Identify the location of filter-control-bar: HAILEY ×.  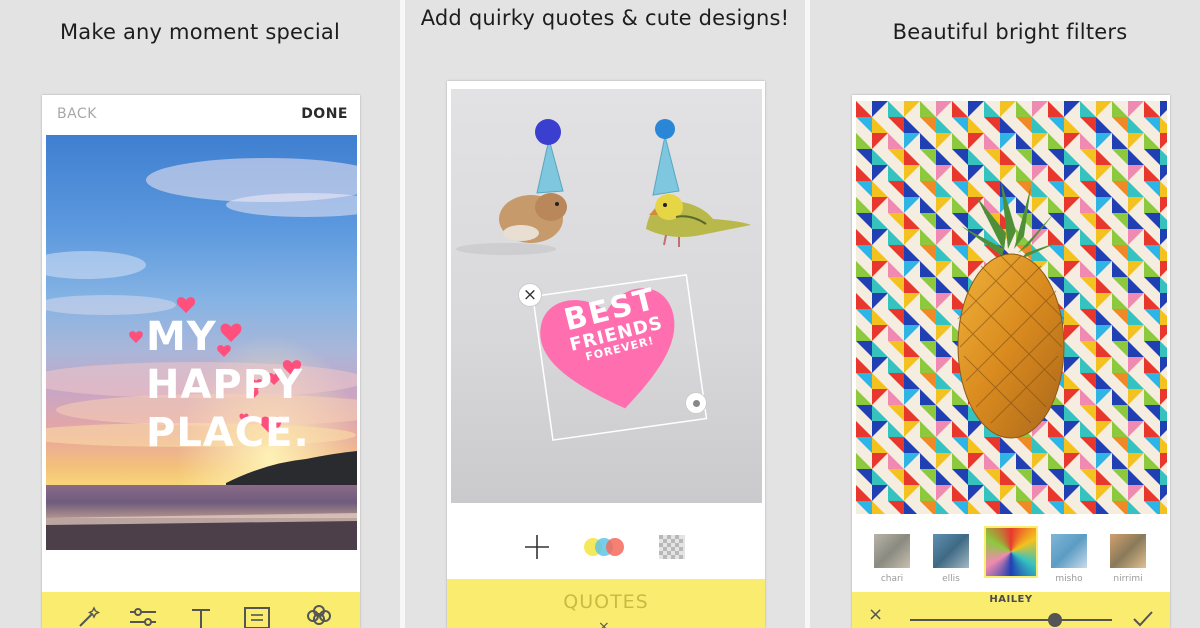
(1011, 610).